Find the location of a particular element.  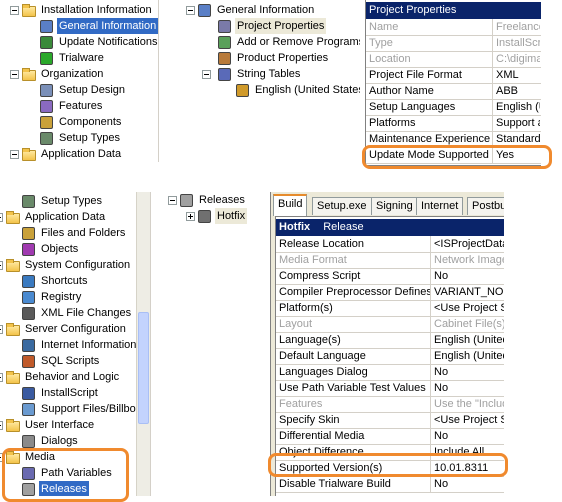

property-value: C:\digima is located at coordinates (516, 59).